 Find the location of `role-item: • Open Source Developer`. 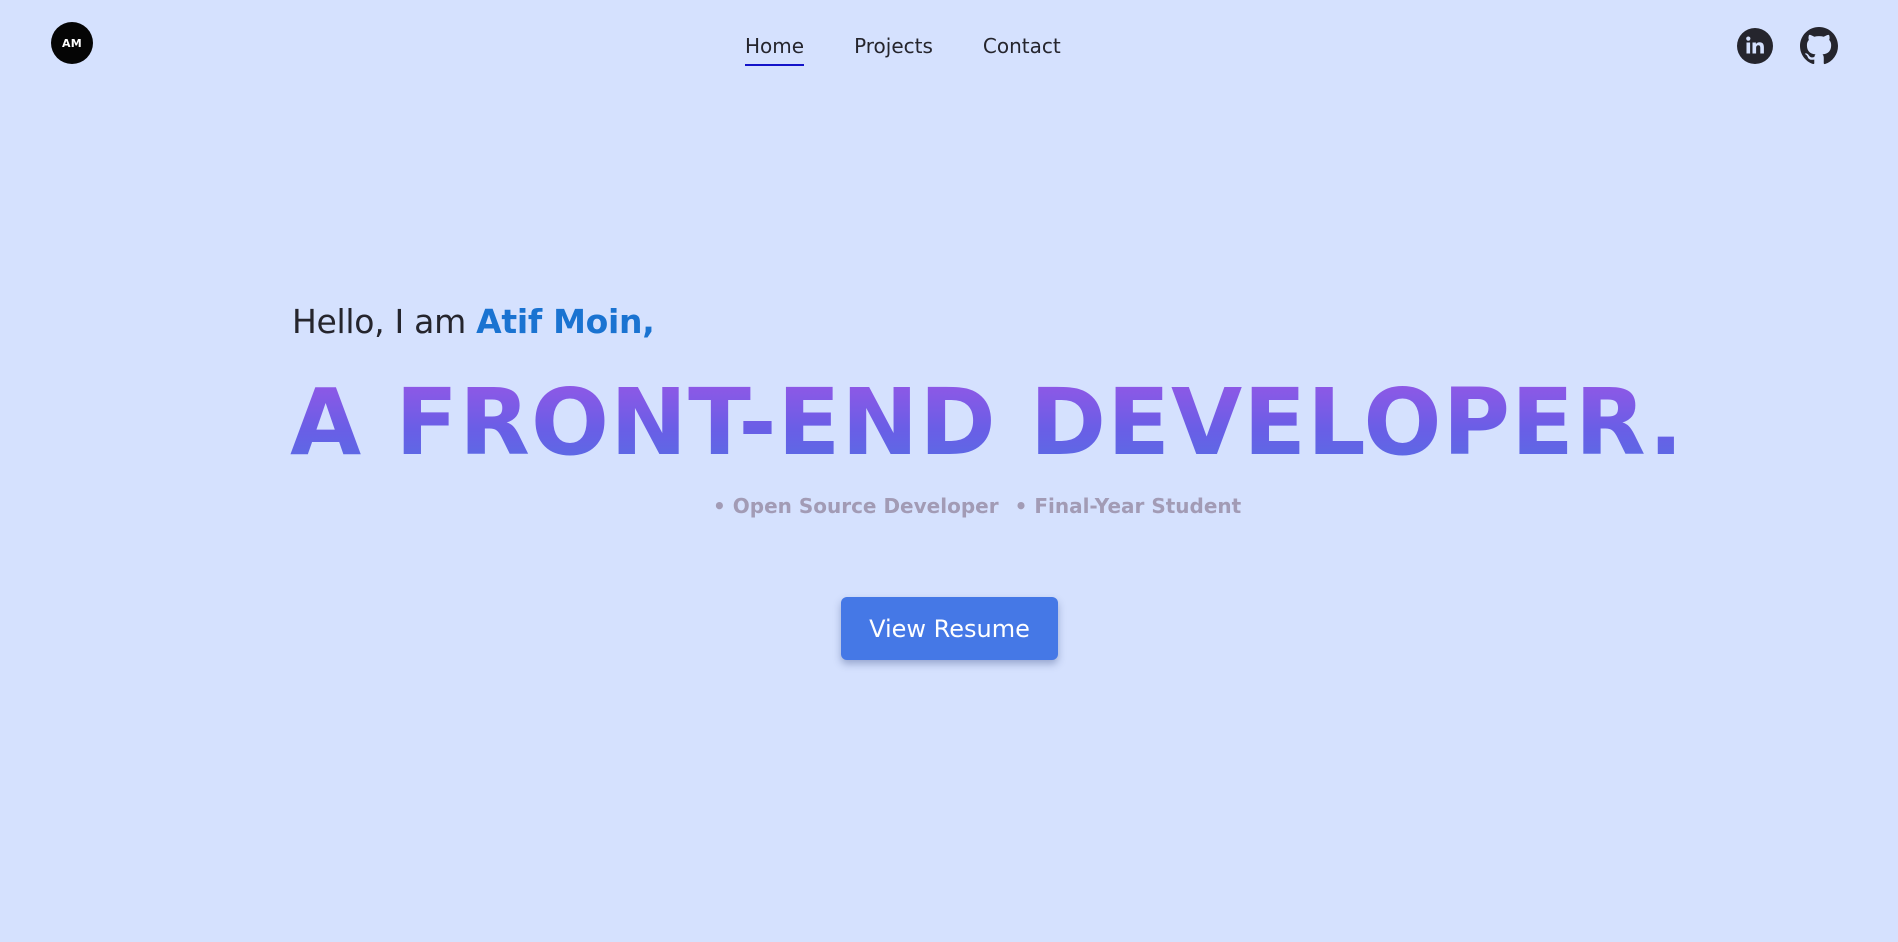

role-item: • Open Source Developer is located at coordinates (856, 506).